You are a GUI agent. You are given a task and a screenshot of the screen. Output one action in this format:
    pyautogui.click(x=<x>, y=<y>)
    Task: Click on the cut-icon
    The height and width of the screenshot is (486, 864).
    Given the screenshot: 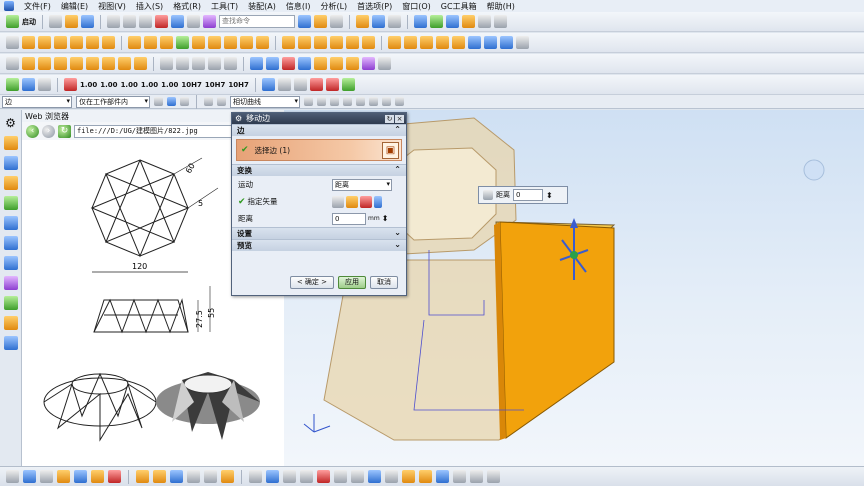 What is the action you would take?
    pyautogui.click(x=113, y=21)
    